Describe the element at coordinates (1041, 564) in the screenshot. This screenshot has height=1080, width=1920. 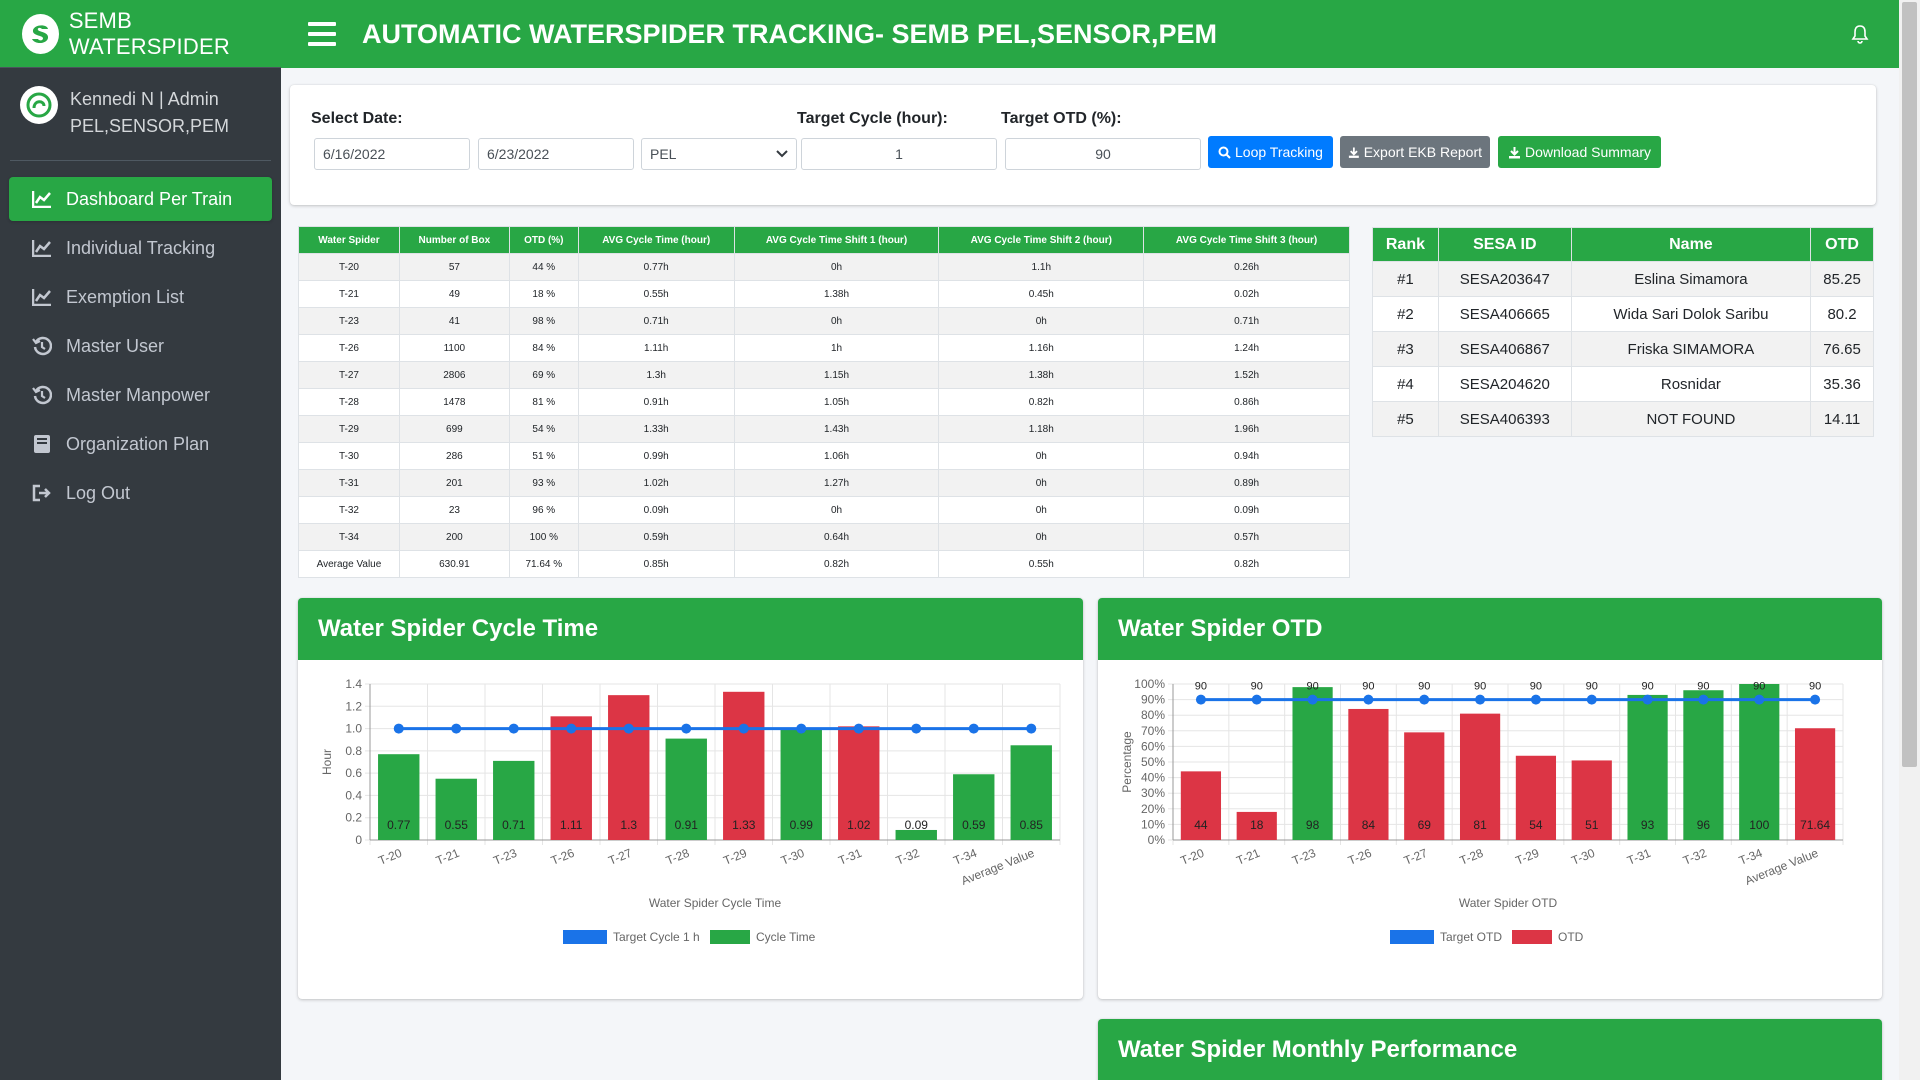
I see `table-cell: 0.55h` at that location.